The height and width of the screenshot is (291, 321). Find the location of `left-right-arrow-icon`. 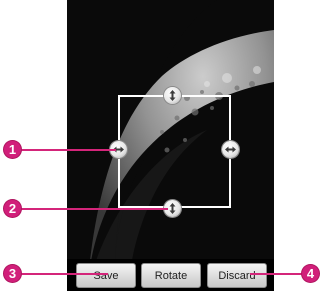

left-right-arrow-icon is located at coordinates (230, 149).